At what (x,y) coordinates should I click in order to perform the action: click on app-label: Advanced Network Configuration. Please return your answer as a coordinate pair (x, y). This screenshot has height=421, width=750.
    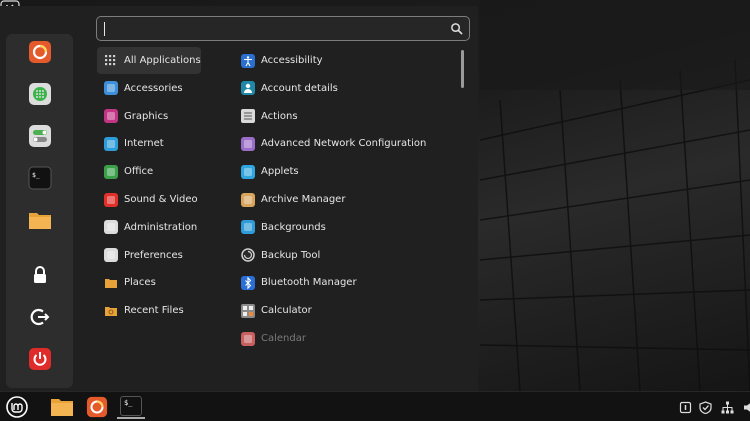
    Looking at the image, I should click on (344, 144).